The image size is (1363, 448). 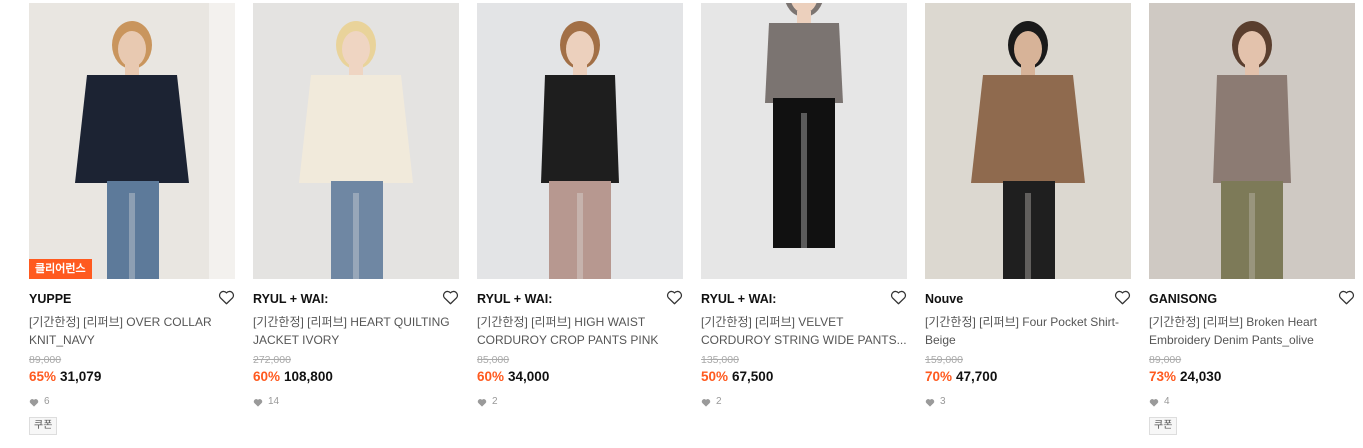 What do you see at coordinates (1028, 402) in the screenshot?
I see `like-count: 3` at bounding box center [1028, 402].